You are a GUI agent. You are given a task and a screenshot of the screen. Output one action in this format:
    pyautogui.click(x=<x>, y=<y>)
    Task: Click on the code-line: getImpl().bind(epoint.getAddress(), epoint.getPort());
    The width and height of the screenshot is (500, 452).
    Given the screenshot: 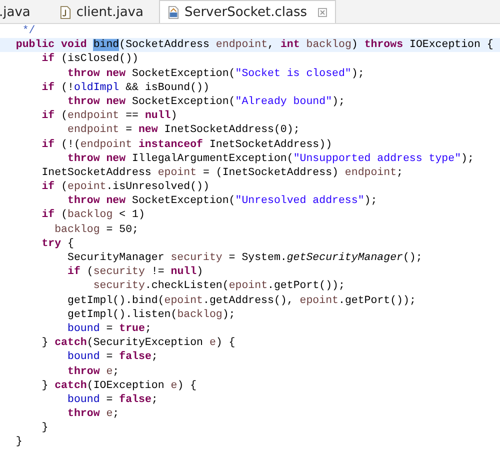 What is the action you would take?
    pyautogui.click(x=241, y=301)
    